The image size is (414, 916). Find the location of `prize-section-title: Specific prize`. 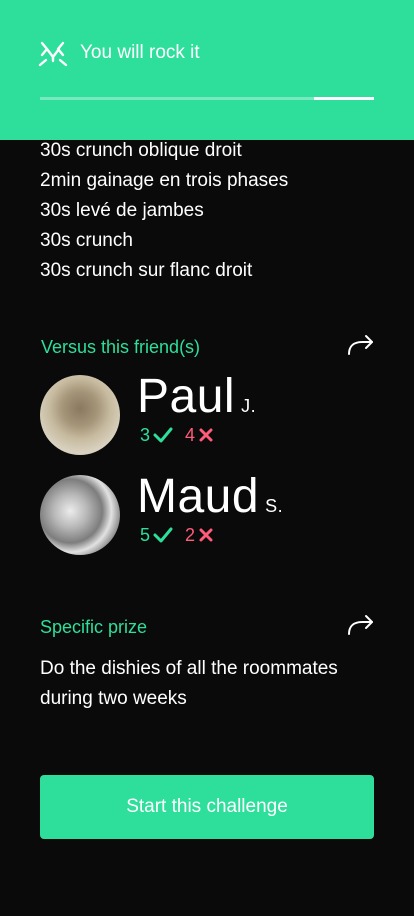

prize-section-title: Specific prize is located at coordinates (94, 627).